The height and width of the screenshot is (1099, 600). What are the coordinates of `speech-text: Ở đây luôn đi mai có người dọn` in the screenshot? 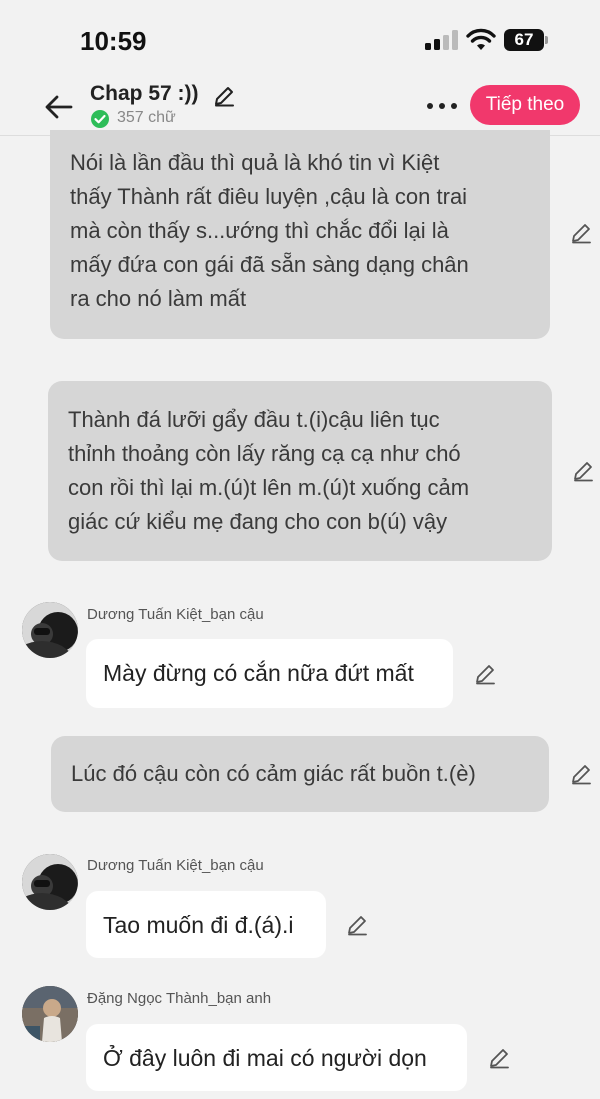 It's located at (265, 1058).